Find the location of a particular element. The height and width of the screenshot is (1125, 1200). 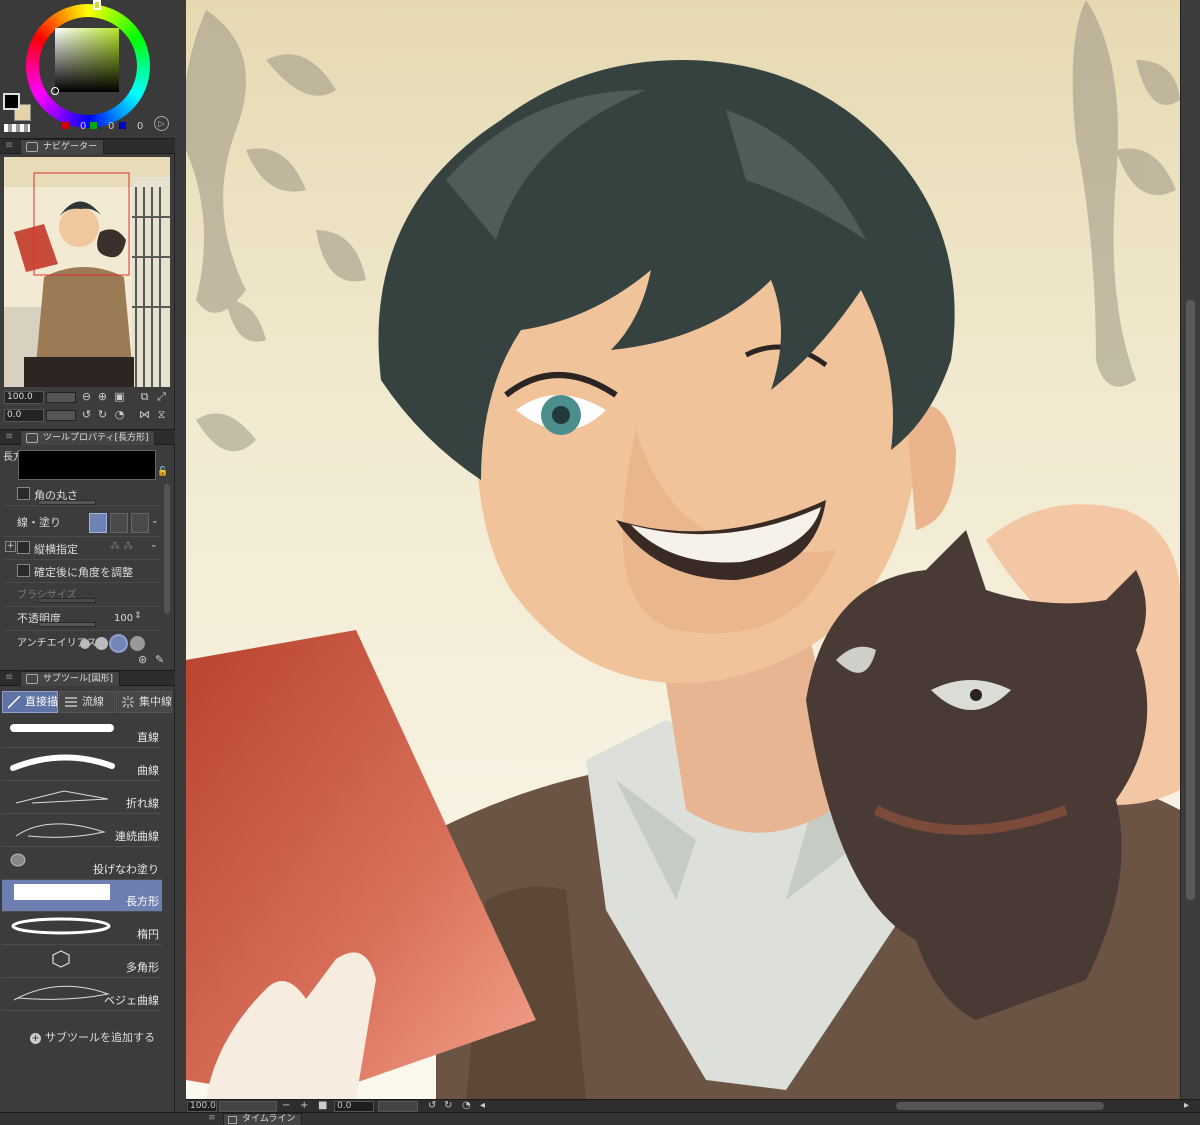

navigator-rotate-slider is located at coordinates (61, 415).